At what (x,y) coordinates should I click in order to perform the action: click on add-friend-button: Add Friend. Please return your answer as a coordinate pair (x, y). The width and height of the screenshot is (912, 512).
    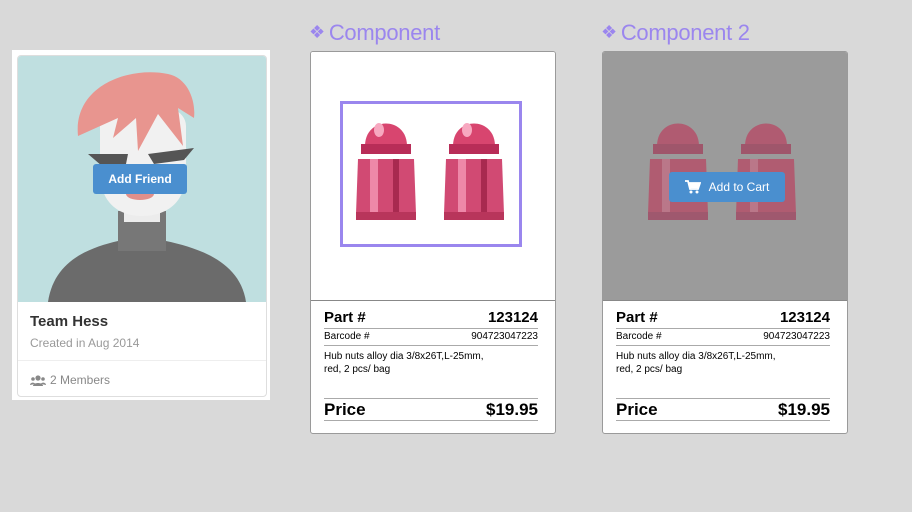
    Looking at the image, I should click on (140, 179).